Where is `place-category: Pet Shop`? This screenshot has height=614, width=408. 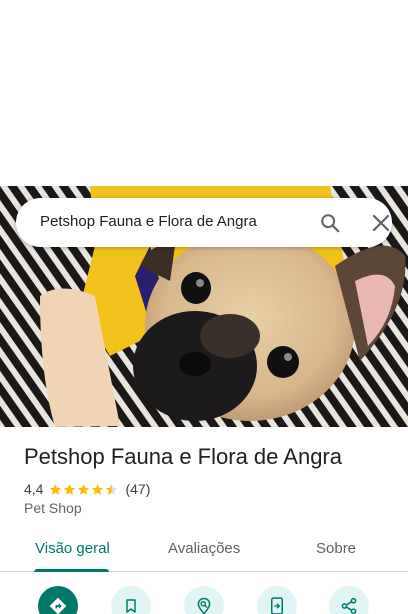 place-category: Pet Shop is located at coordinates (53, 508).